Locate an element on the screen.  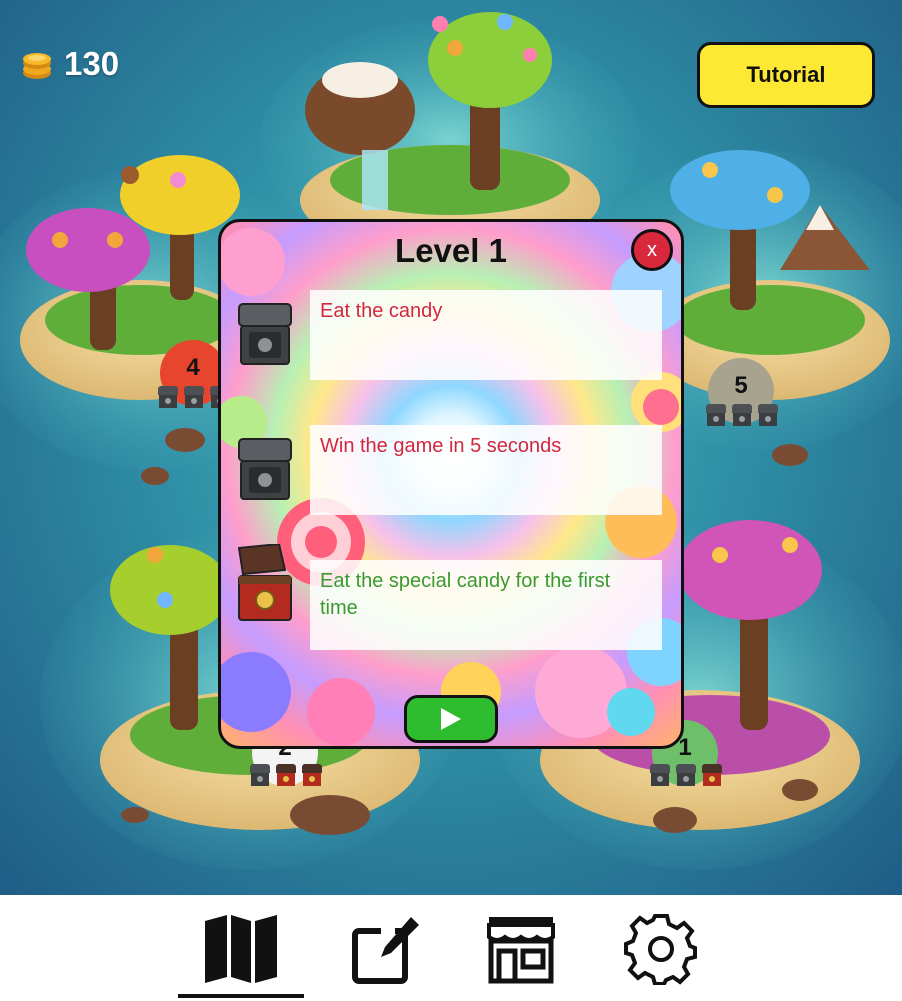
quest-text: Eat the candy is located at coordinates (486, 335).